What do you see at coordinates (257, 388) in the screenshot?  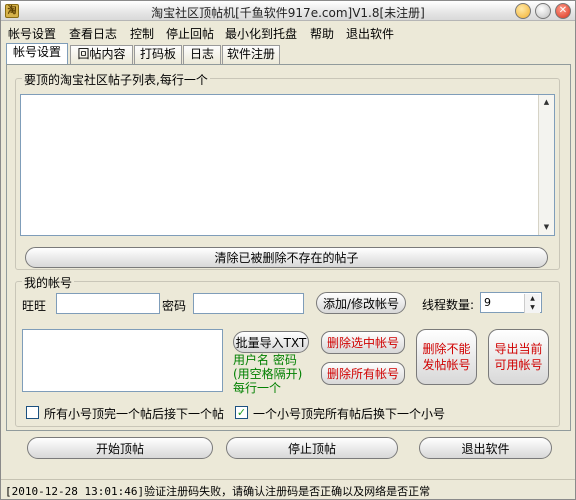 I see `import-hint-line-3: 每行一个` at bounding box center [257, 388].